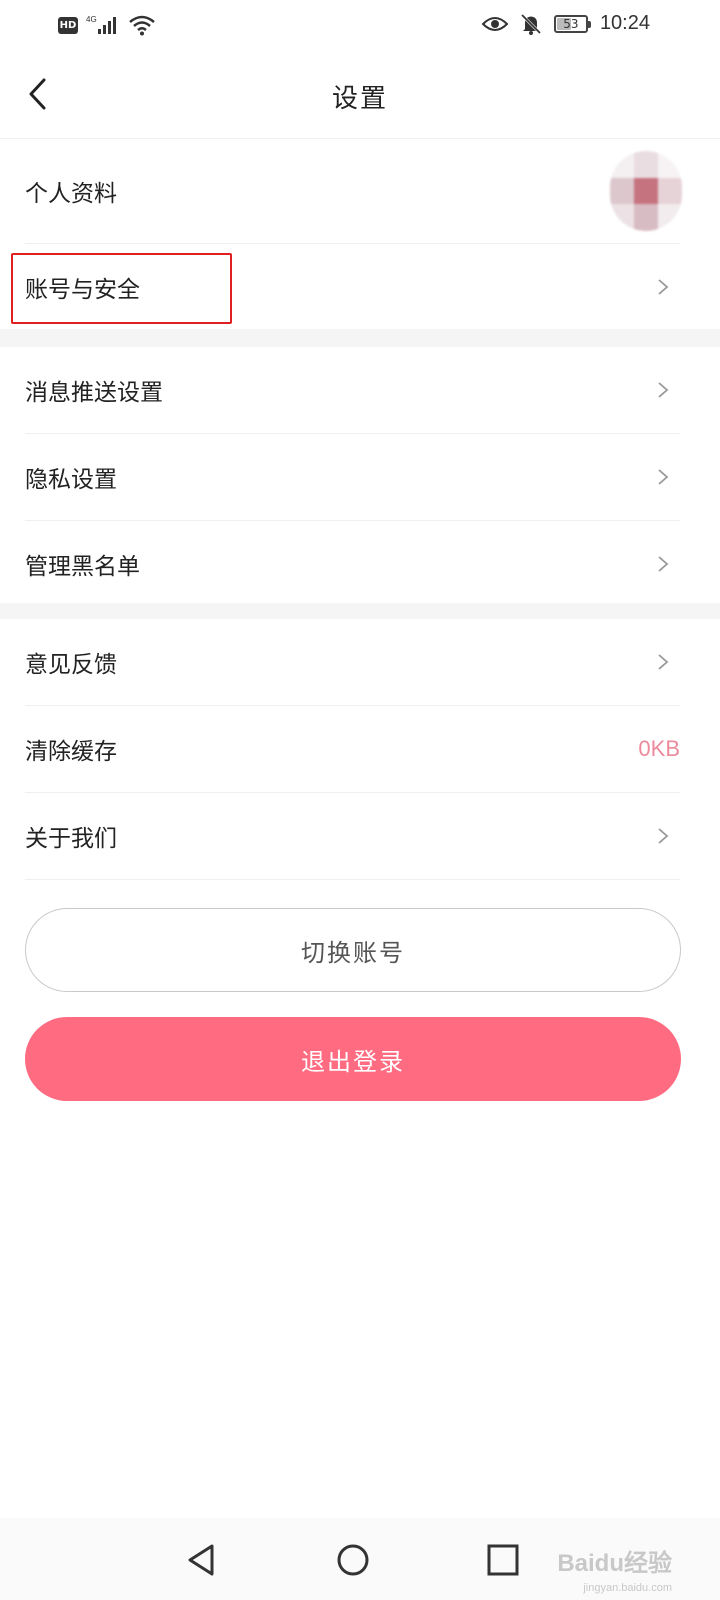 The height and width of the screenshot is (1600, 720). What do you see at coordinates (352, 749) in the screenshot?
I see `row-clear-cache: 清除缓存 0KB` at bounding box center [352, 749].